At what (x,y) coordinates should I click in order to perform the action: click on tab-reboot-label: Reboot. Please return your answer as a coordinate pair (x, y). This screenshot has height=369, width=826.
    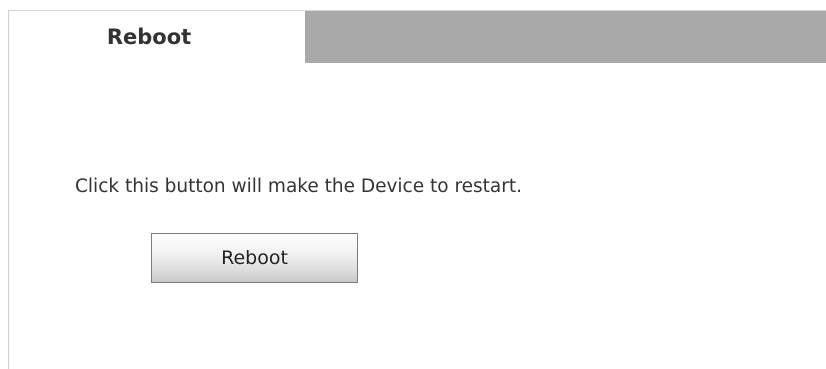
    Looking at the image, I should click on (149, 37).